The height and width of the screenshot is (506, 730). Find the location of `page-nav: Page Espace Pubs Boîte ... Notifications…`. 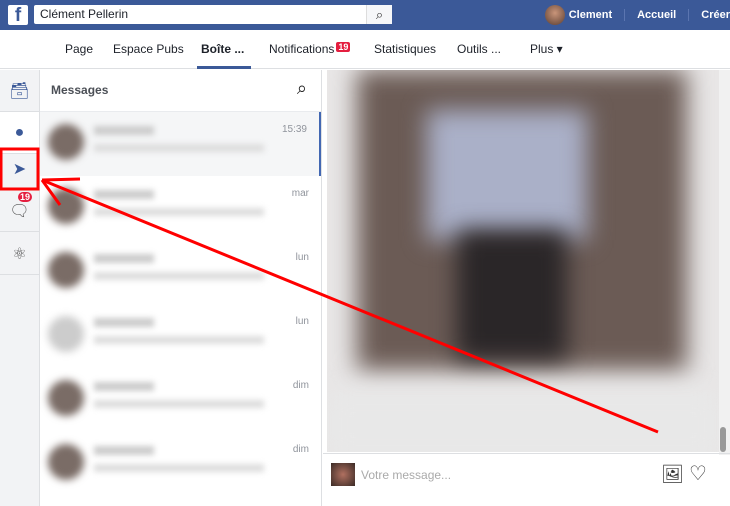

page-nav: Page Espace Pubs Boîte ... Notifications… is located at coordinates (365, 49).